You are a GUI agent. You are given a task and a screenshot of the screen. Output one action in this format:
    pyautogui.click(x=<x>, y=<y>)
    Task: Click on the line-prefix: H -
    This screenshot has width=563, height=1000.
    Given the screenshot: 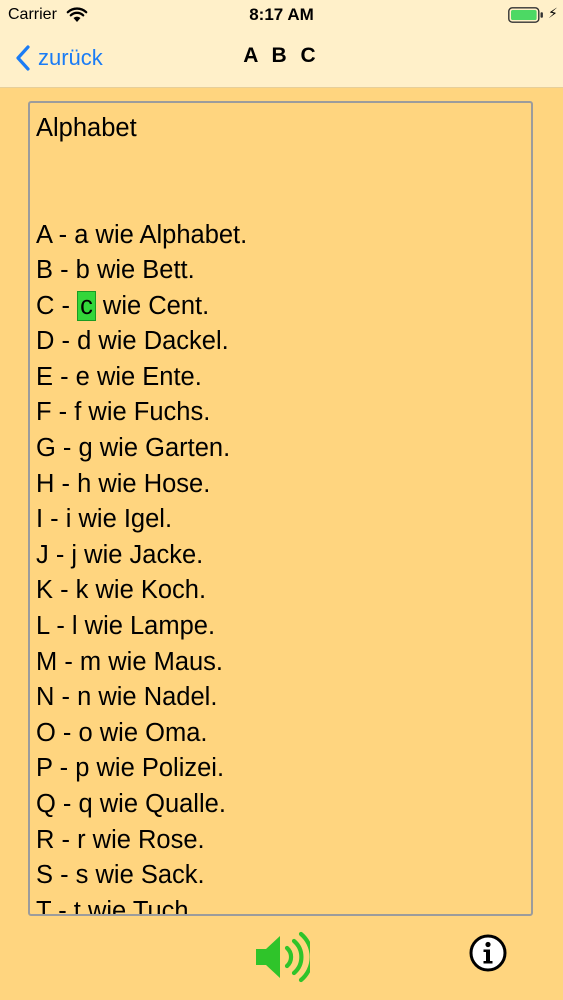 What is the action you would take?
    pyautogui.click(x=57, y=483)
    